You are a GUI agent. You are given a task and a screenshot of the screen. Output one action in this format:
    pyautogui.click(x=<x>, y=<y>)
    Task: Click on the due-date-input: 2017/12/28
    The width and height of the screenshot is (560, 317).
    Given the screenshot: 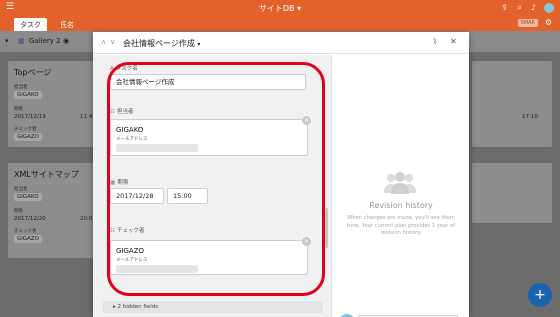 What is the action you would take?
    pyautogui.click(x=137, y=196)
    